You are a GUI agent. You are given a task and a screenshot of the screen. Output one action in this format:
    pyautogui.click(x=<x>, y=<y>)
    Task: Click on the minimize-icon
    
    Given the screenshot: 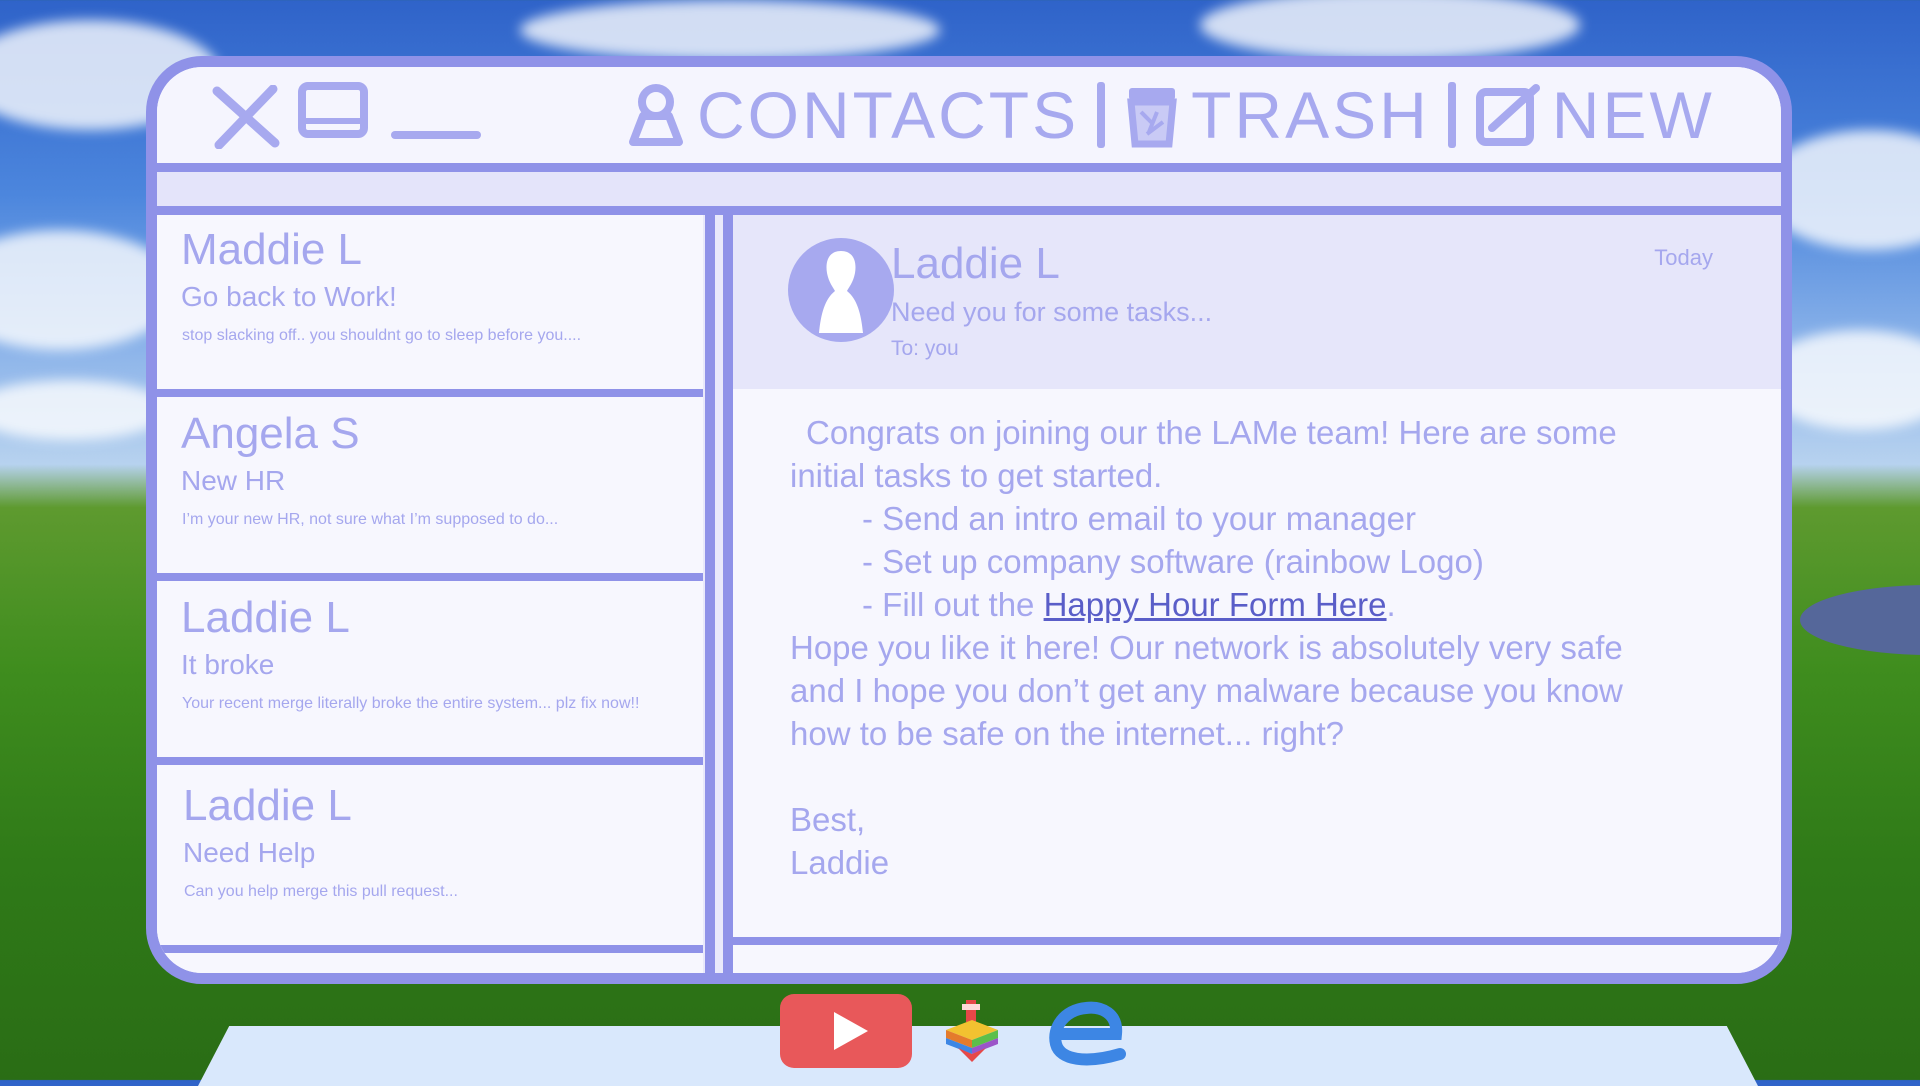 What is the action you would take?
    pyautogui.click(x=436, y=135)
    